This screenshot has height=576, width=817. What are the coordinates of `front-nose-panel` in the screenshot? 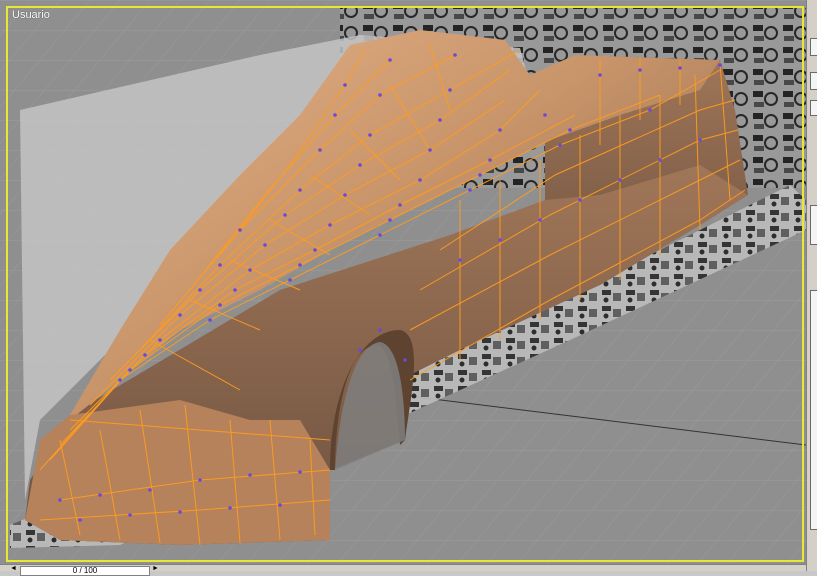 It's located at (177, 472).